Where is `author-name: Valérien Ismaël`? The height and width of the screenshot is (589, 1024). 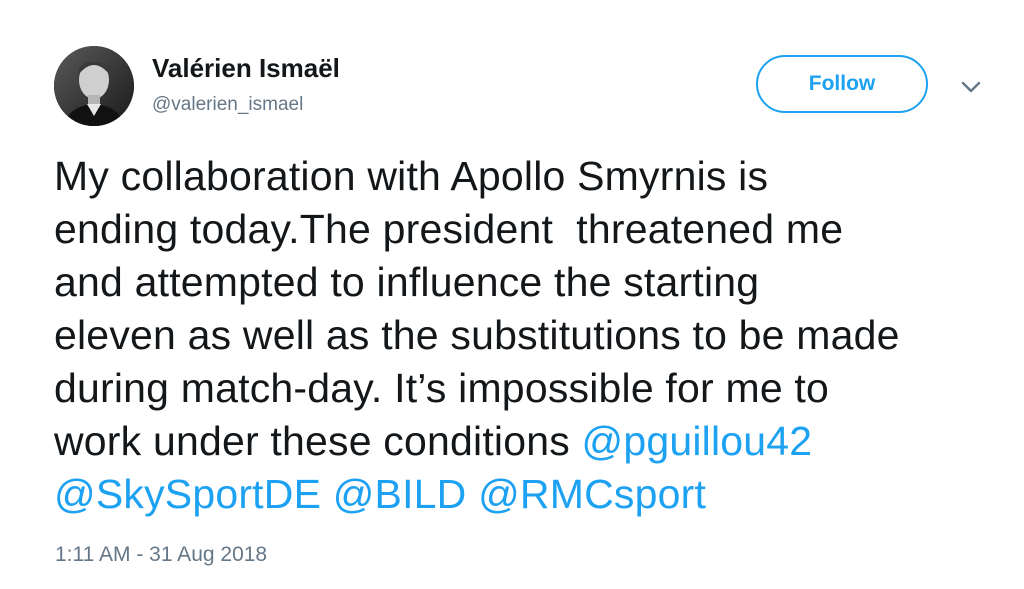 author-name: Valérien Ismaël is located at coordinates (246, 68).